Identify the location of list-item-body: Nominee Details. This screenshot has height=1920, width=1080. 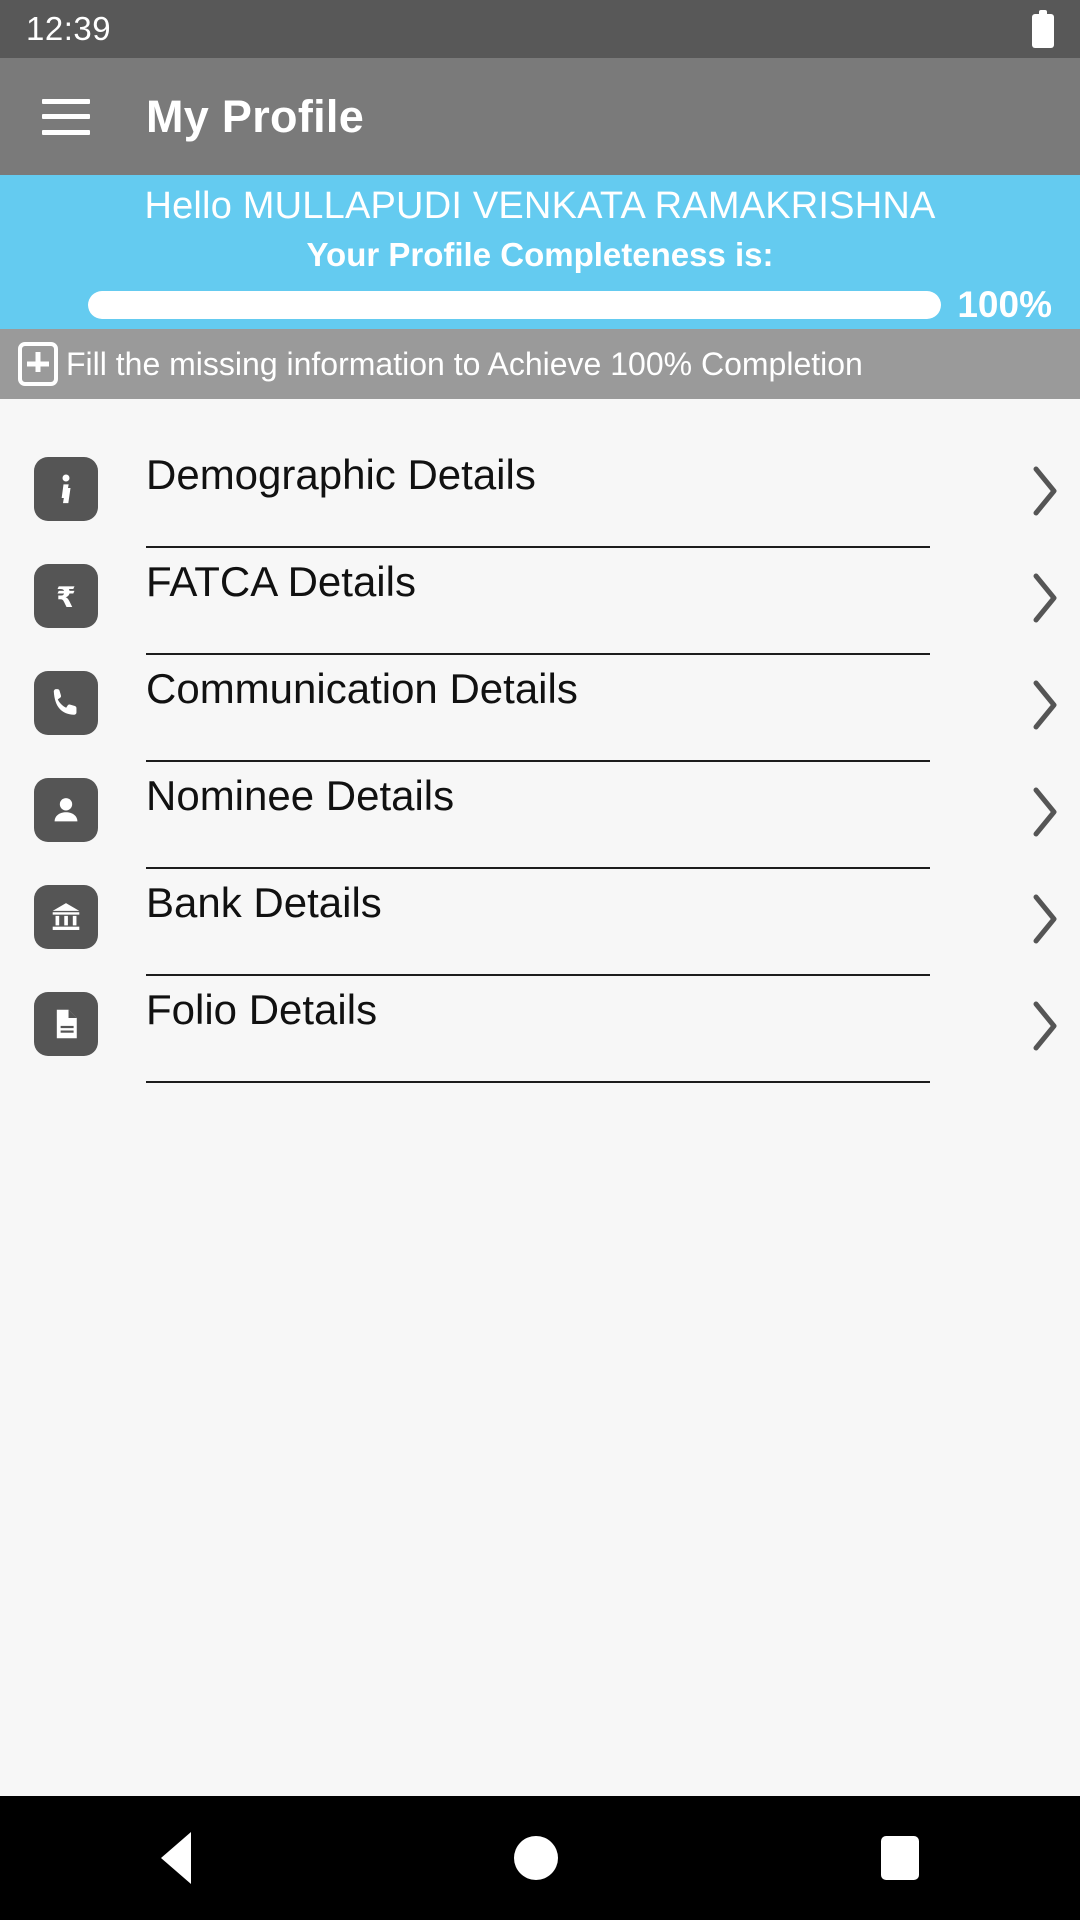
(578, 815).